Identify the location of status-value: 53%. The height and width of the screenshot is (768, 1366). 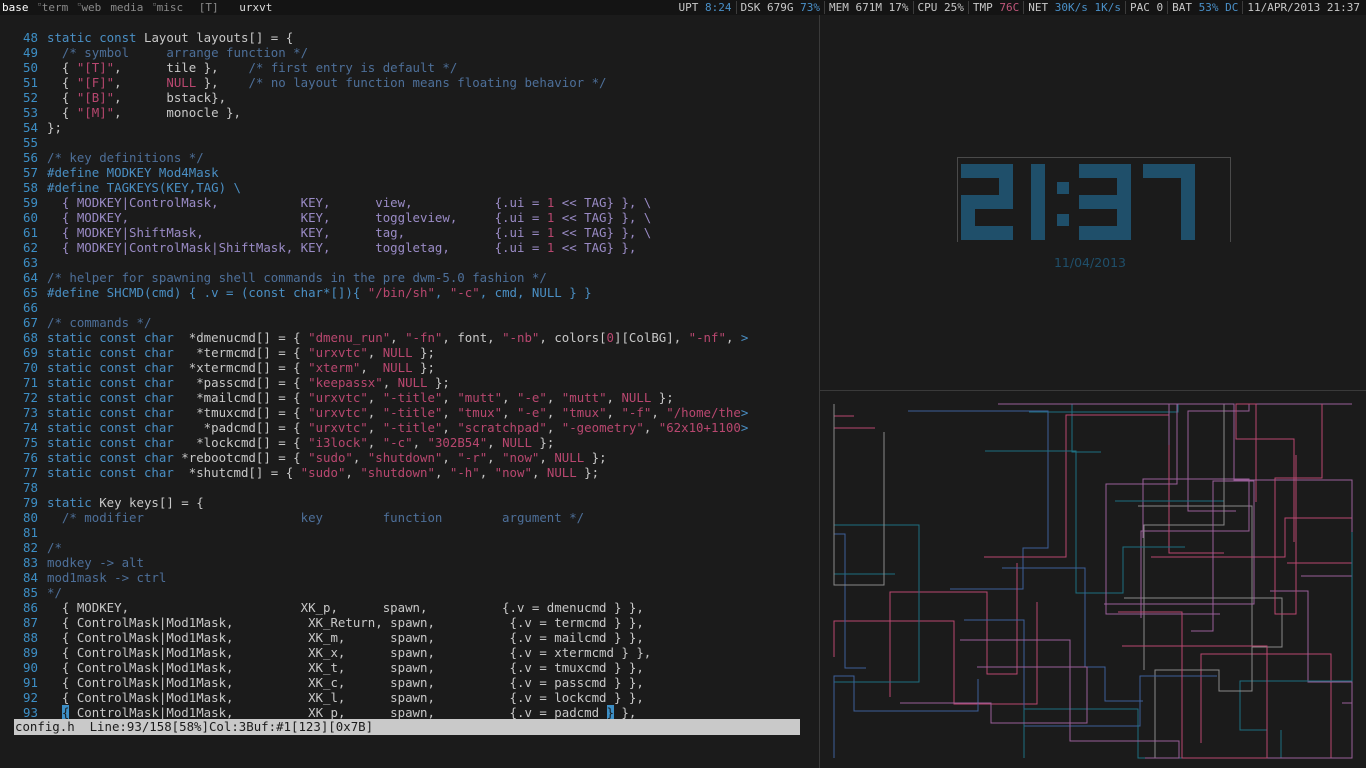
(1212, 7).